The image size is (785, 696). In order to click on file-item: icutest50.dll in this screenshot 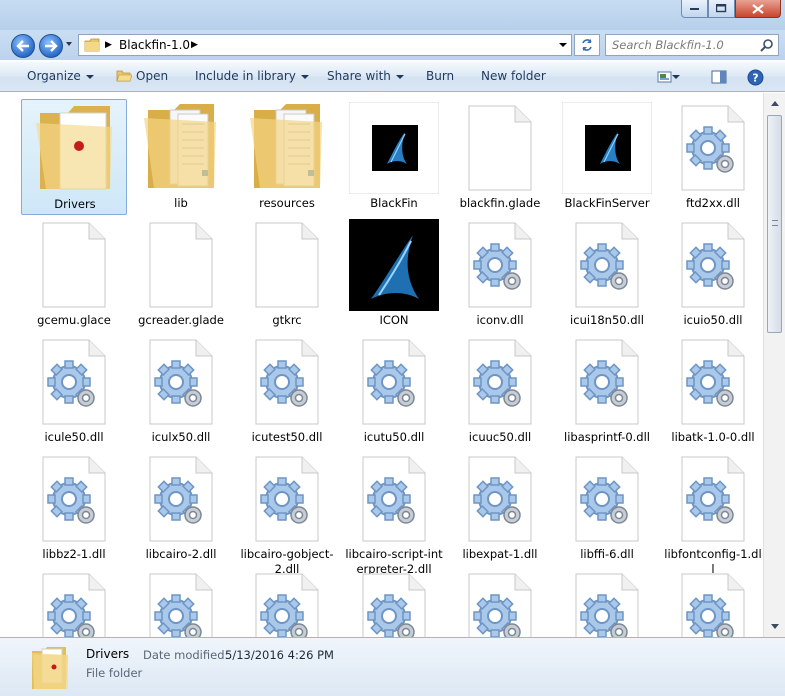, I will do `click(287, 391)`.